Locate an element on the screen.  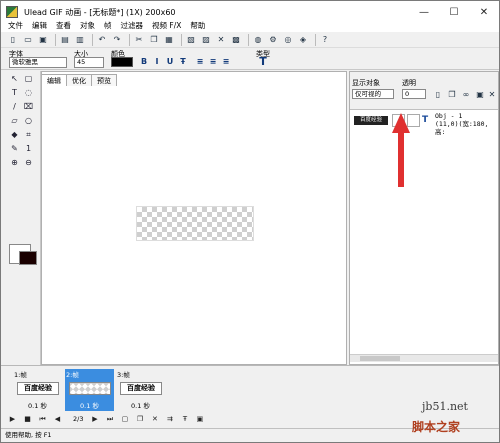
help-pointer-icon: ? is located at coordinates (325, 40).